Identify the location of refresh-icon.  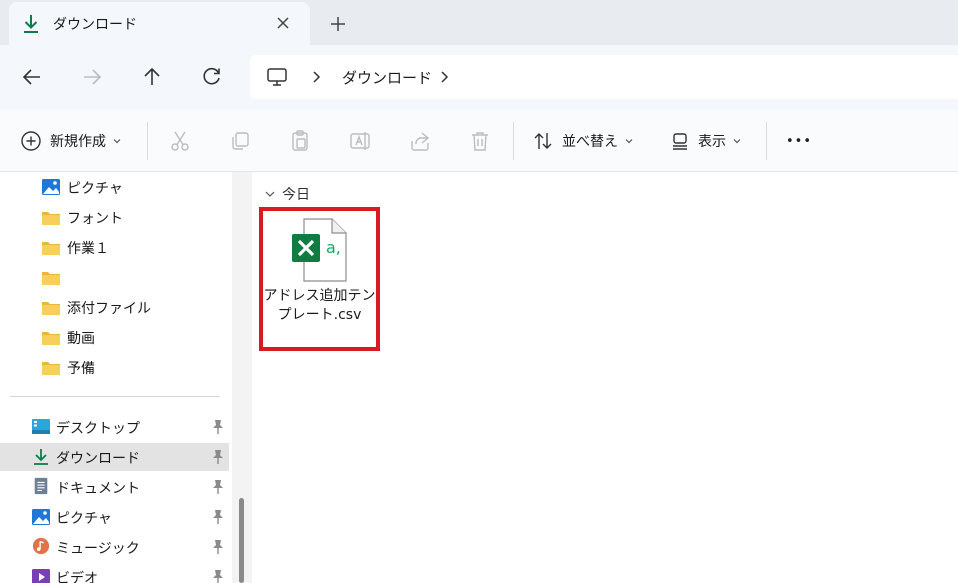
(212, 77).